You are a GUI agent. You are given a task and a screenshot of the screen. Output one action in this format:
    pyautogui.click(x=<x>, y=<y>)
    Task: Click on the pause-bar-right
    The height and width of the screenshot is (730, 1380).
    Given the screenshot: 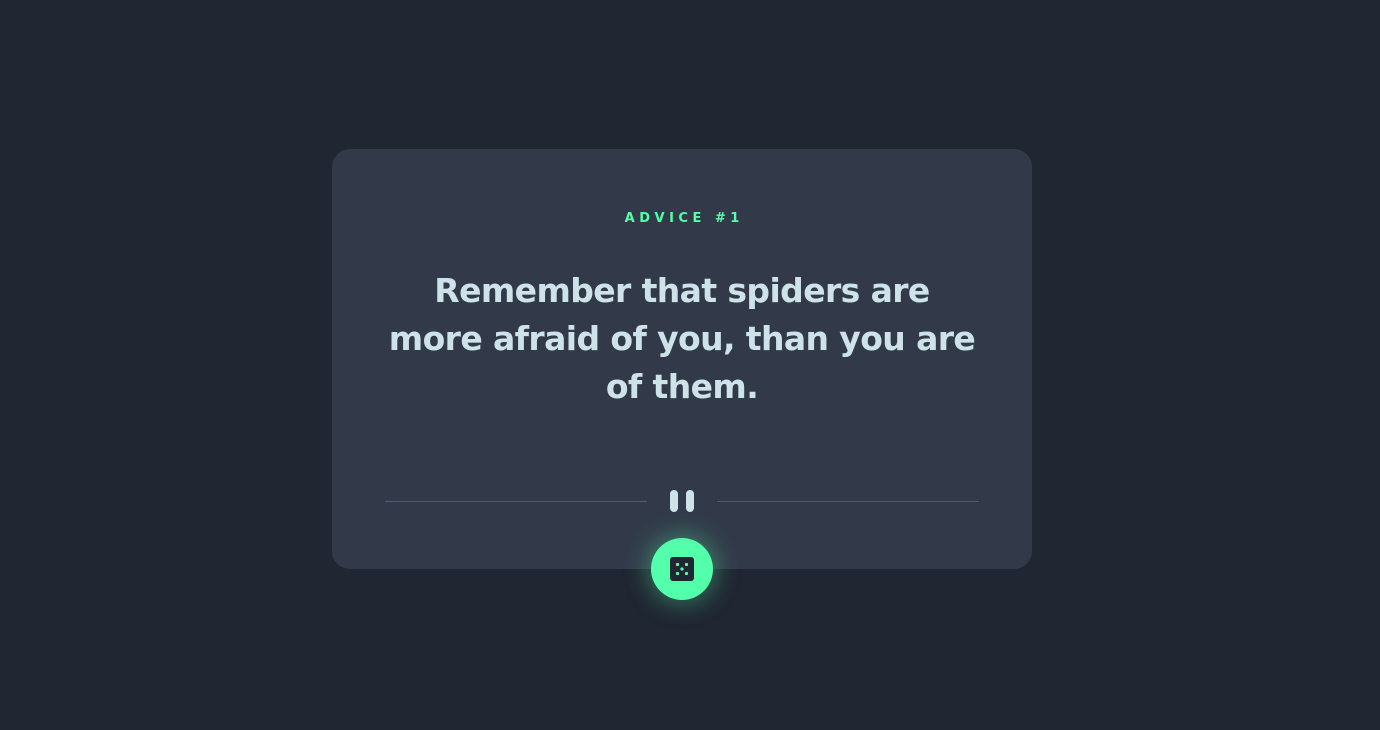 What is the action you would take?
    pyautogui.click(x=690, y=501)
    